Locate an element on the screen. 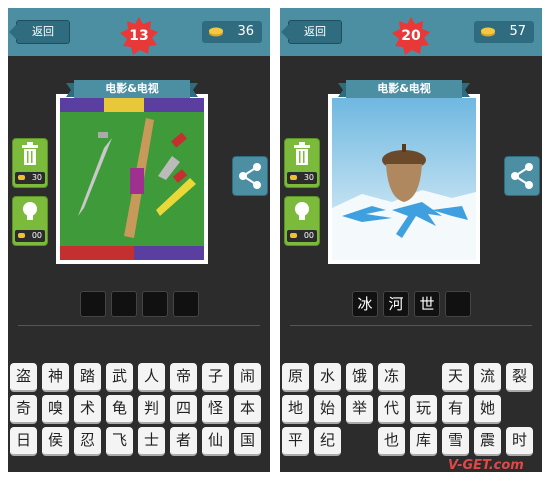  letter-tile: 侯 is located at coordinates (55, 441).